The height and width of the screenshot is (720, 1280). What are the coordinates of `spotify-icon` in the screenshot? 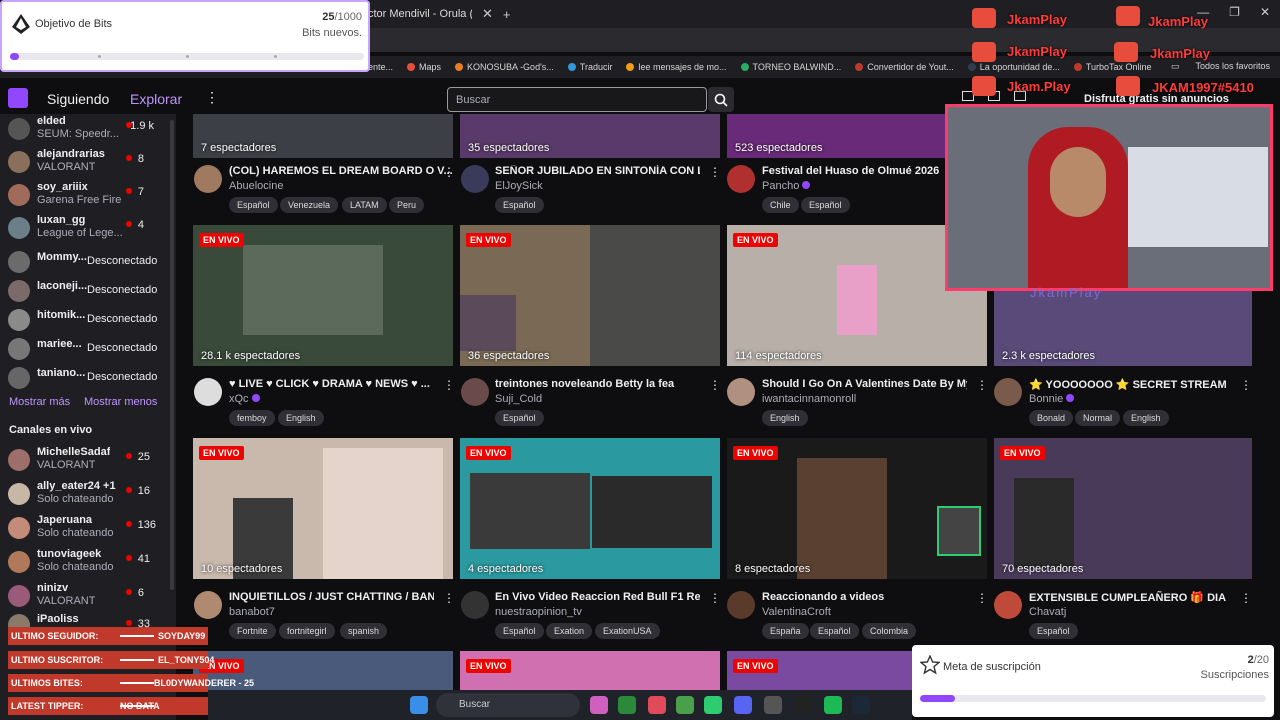 It's located at (833, 705).